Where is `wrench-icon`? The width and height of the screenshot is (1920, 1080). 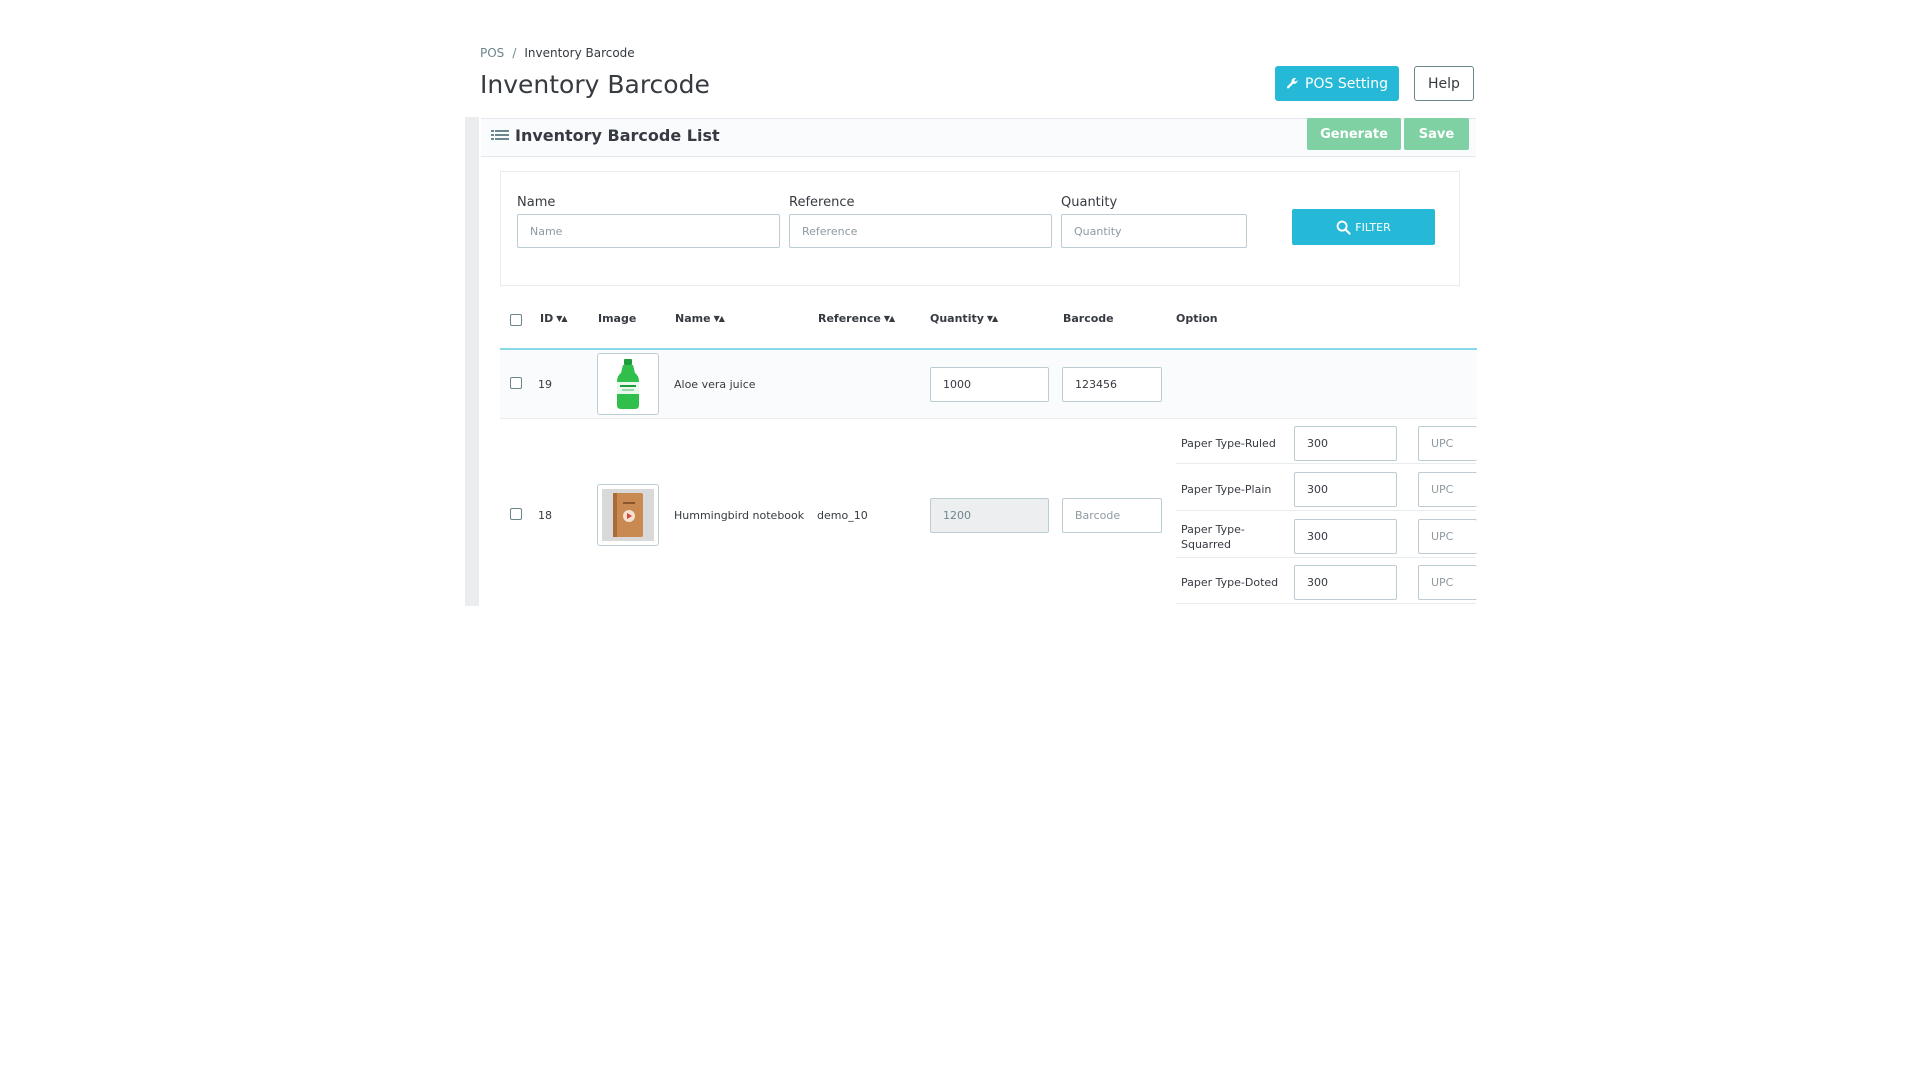 wrench-icon is located at coordinates (1292, 83).